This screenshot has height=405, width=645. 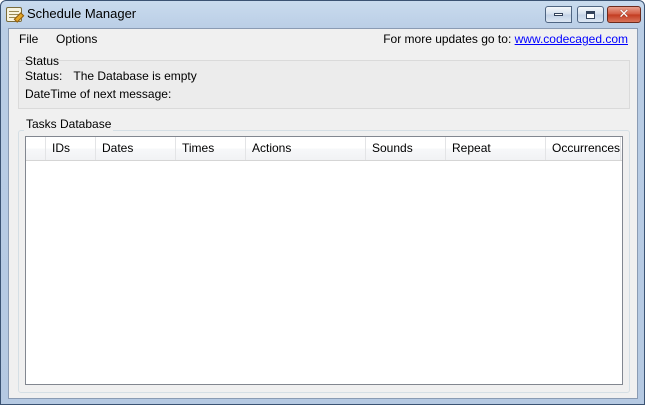 I want to click on status-value: The Database is empty, so click(x=135, y=76).